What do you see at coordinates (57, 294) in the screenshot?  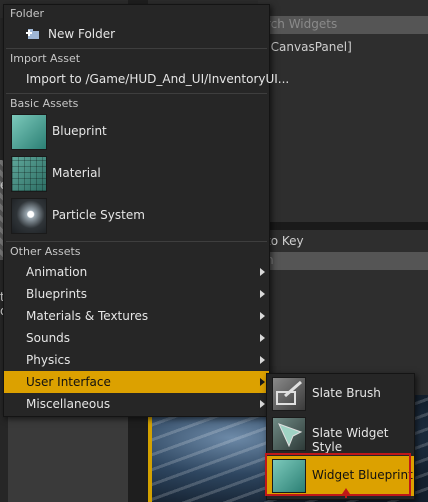 I see `blueprints-label: Blueprints` at bounding box center [57, 294].